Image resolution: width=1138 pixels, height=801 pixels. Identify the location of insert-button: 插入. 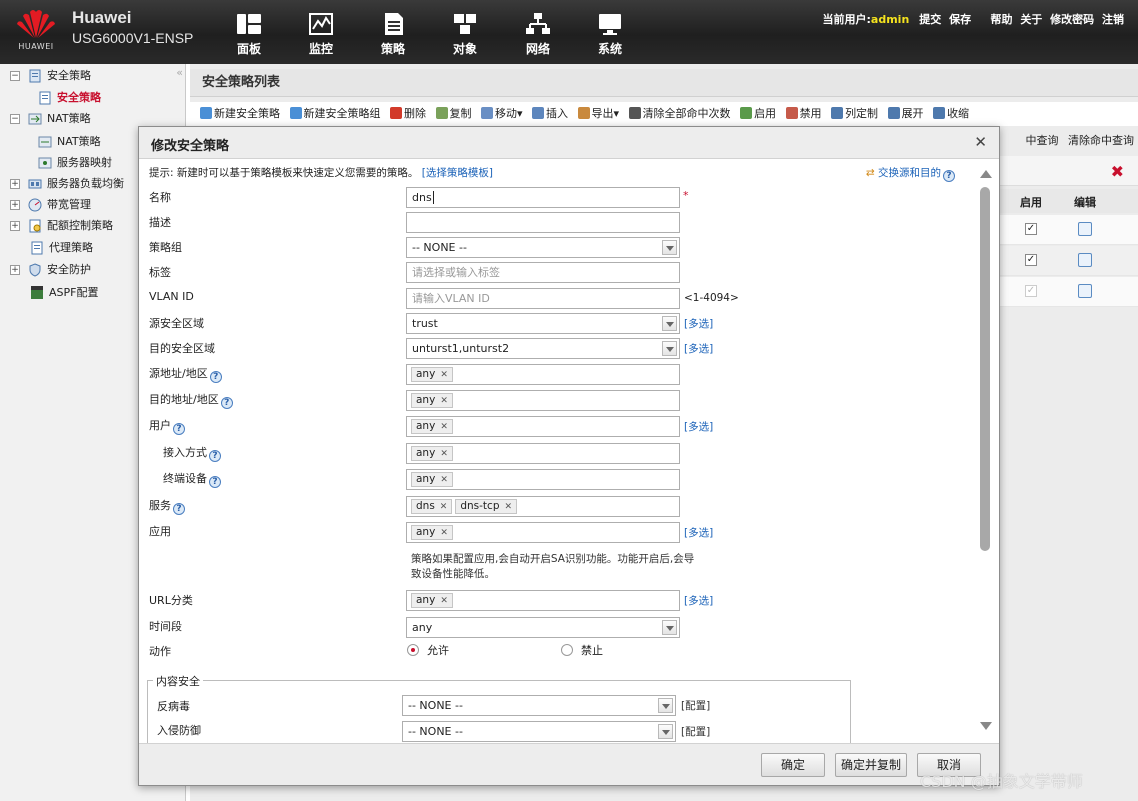
(550, 114).